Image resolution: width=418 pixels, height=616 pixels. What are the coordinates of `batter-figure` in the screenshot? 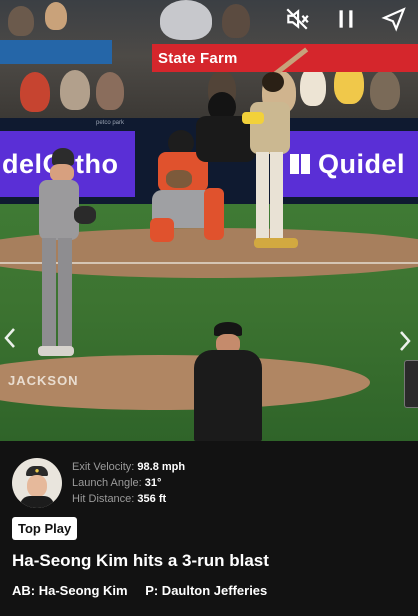 It's located at (275, 149).